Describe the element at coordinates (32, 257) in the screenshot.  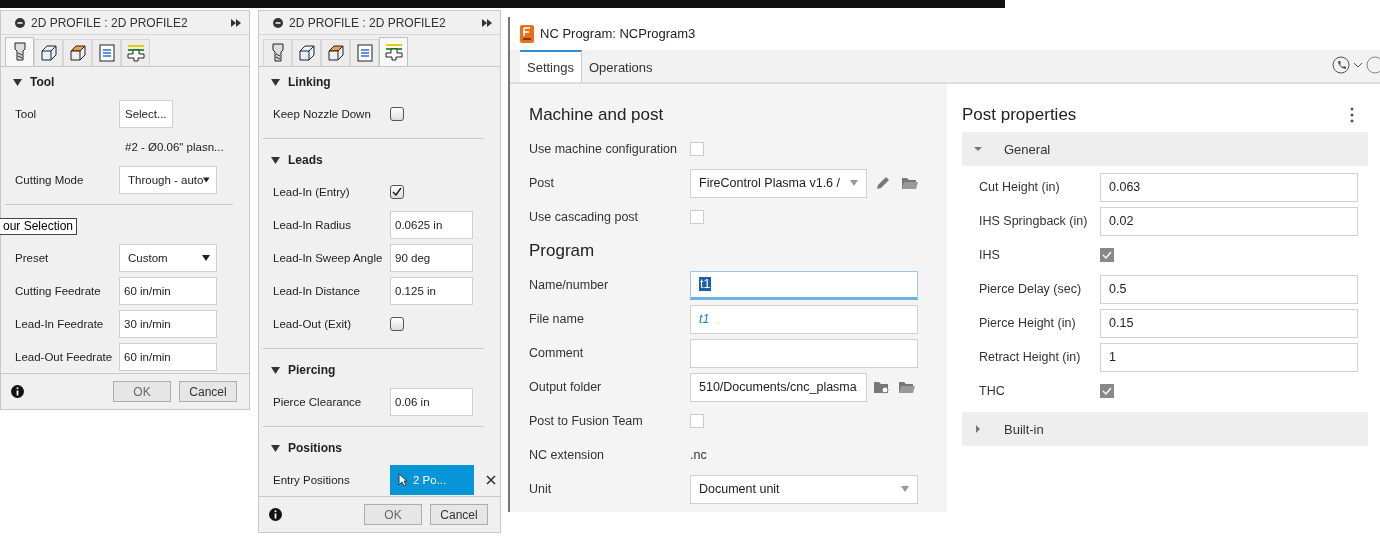
I see `field-label: Preset` at that location.